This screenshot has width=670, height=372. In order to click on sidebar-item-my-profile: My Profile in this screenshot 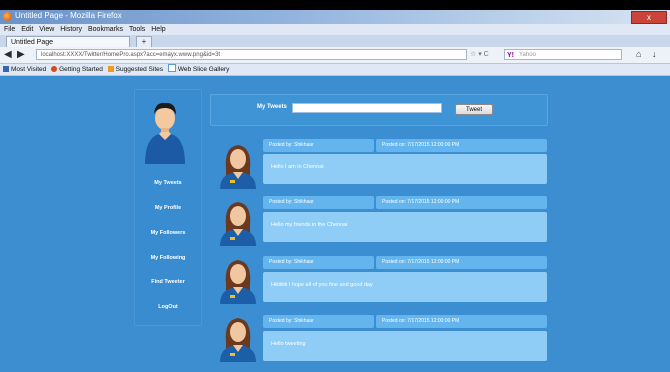, I will do `click(168, 208)`.